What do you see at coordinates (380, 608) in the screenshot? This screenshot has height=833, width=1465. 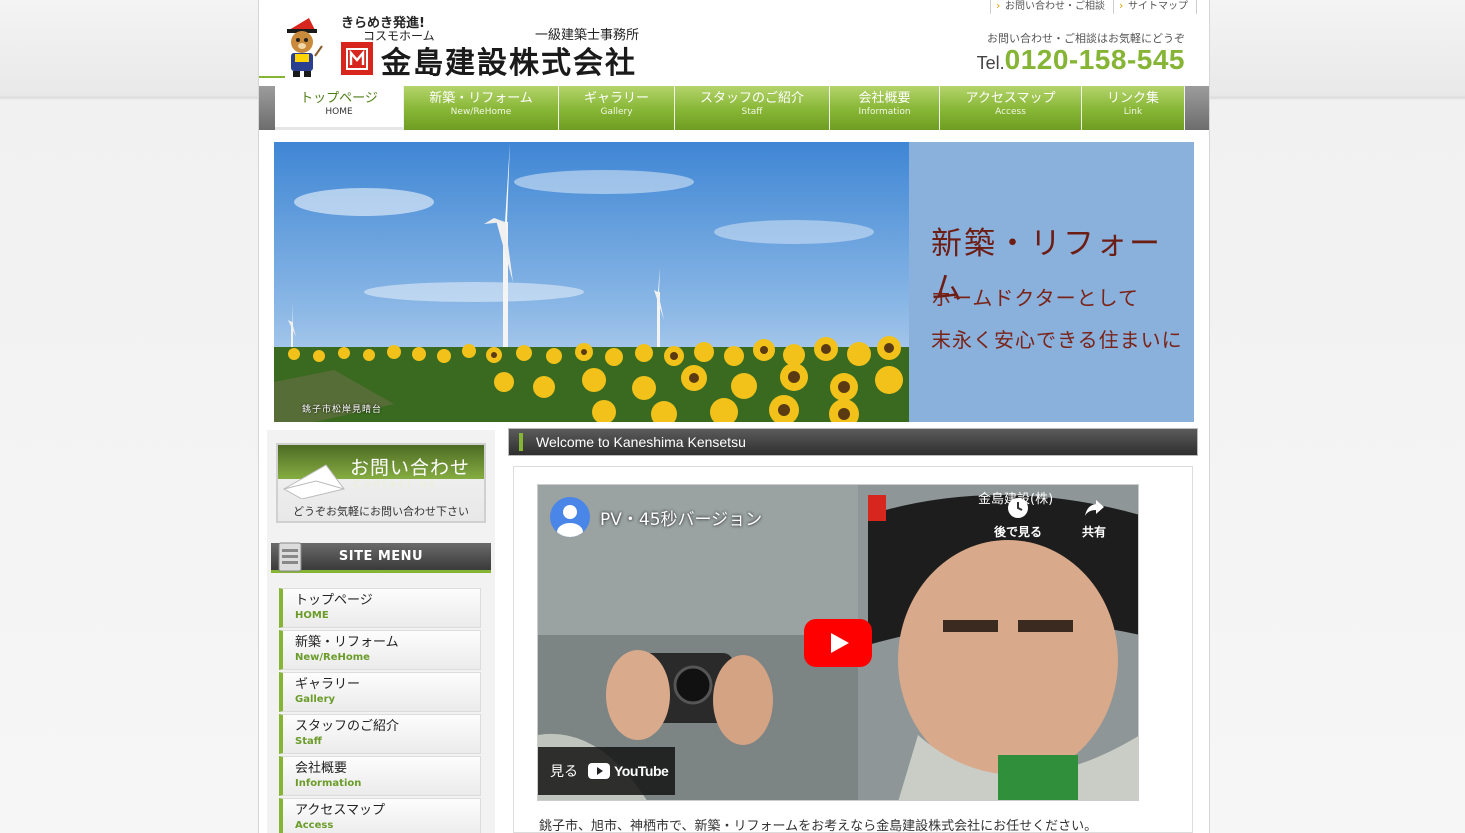 I see `menu-item-home: トップページ HOME` at bounding box center [380, 608].